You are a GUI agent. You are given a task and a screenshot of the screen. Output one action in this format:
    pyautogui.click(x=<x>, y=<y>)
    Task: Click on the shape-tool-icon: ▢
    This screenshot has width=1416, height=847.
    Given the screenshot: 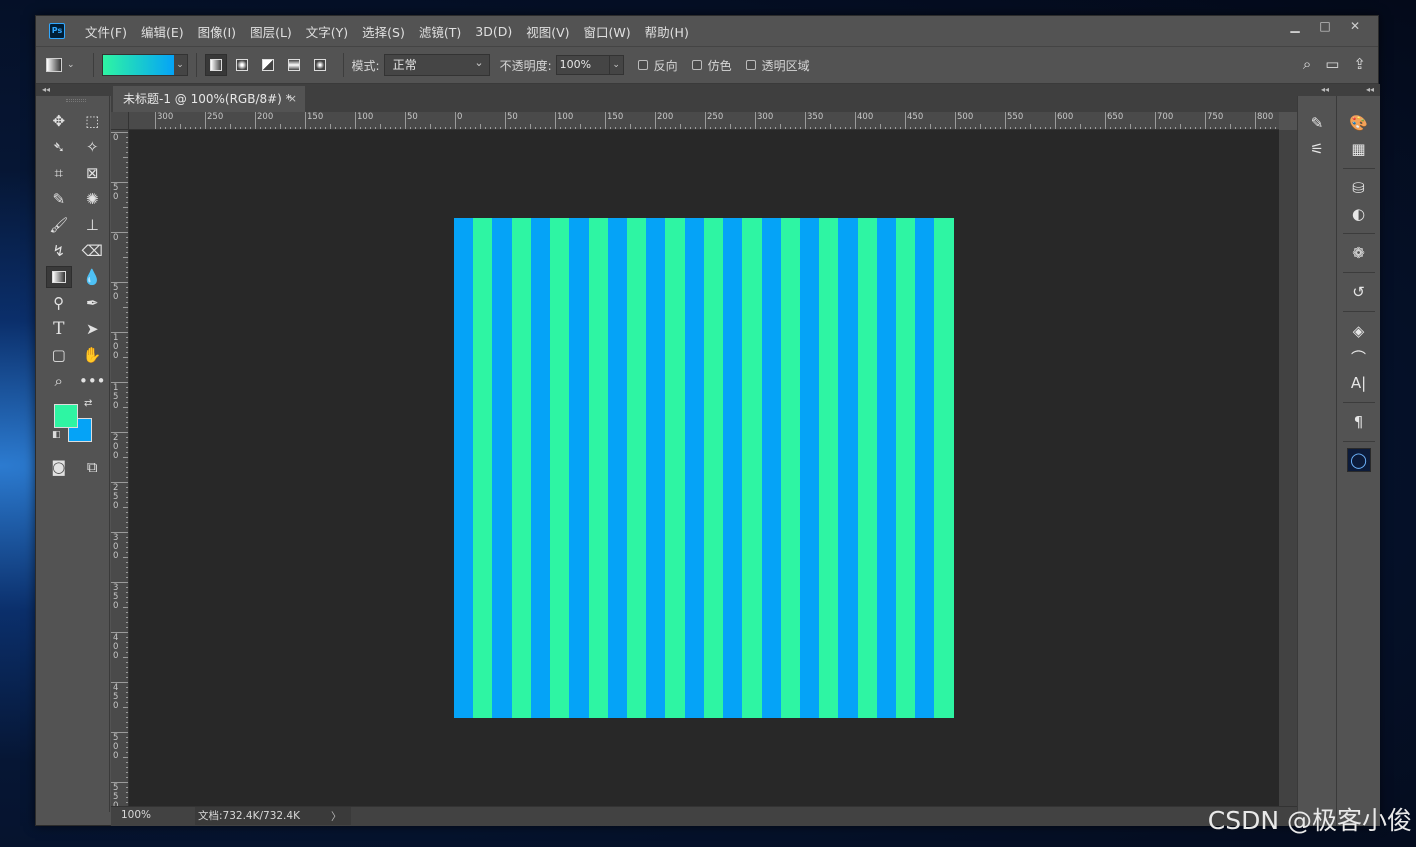 What is the action you would take?
    pyautogui.click(x=59, y=355)
    